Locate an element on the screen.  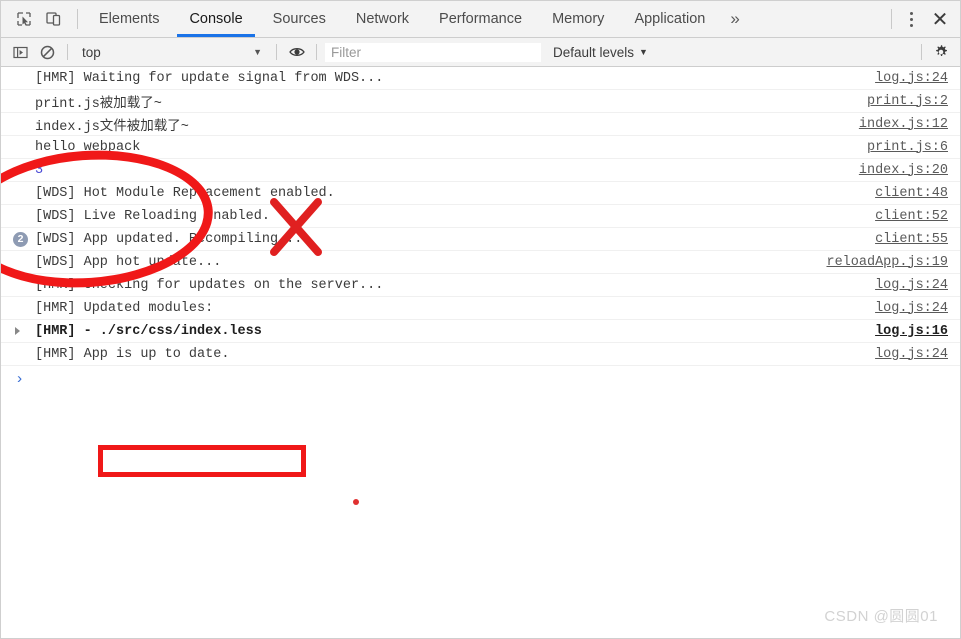
tab-sources: Sources is located at coordinates (299, 19).